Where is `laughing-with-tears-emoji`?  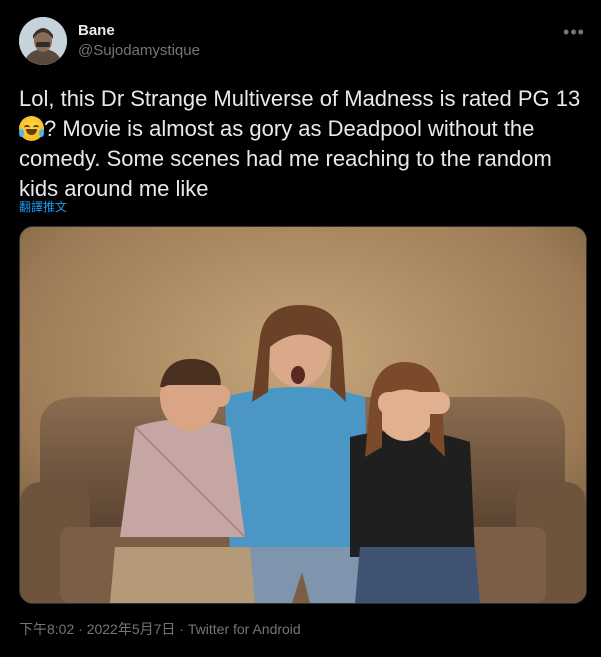
laughing-with-tears-emoji is located at coordinates (31, 128).